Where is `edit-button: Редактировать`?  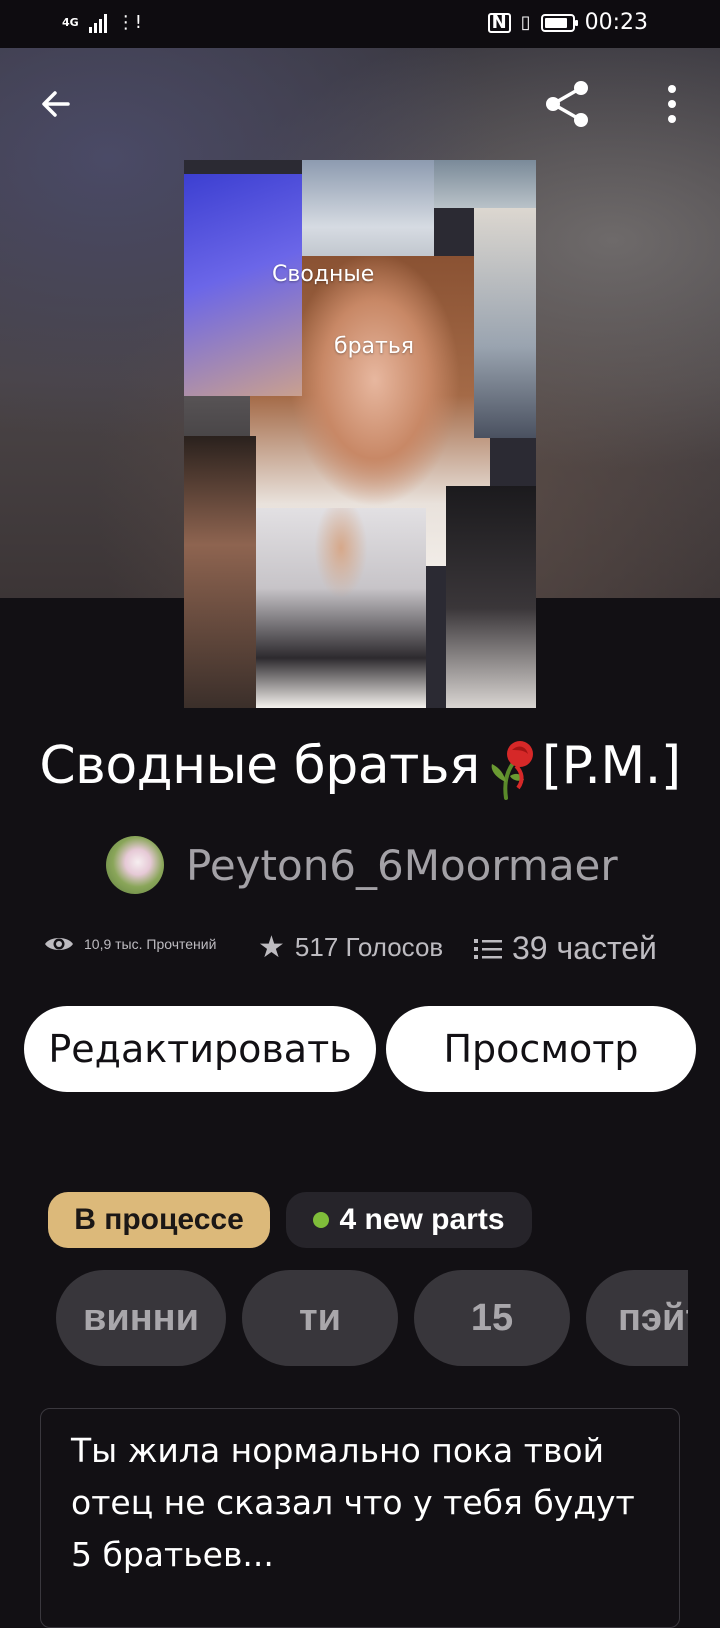
edit-button: Редактировать is located at coordinates (200, 1049).